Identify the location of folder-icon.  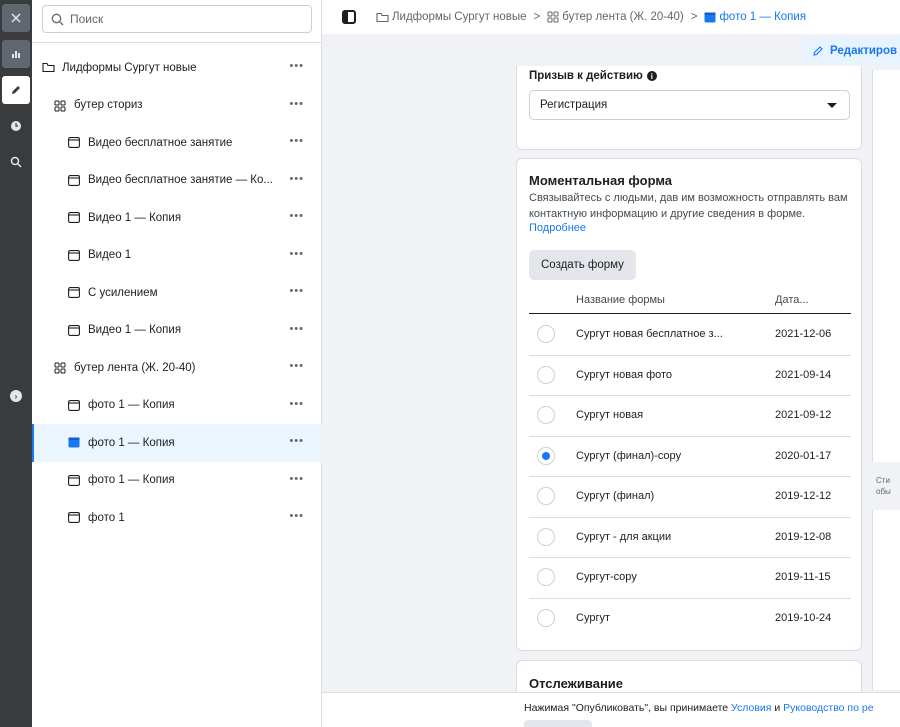
(48, 67).